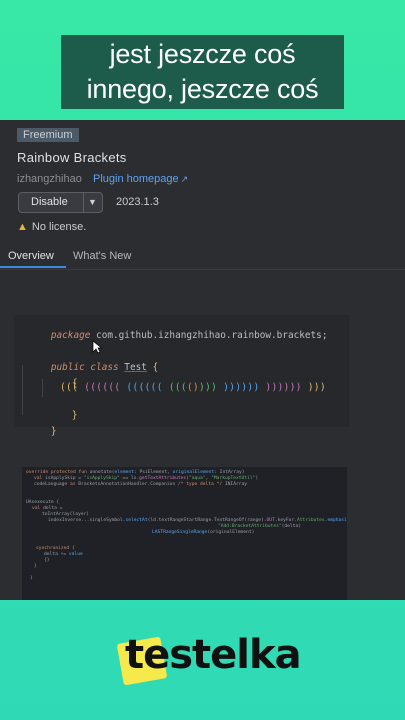  Describe the element at coordinates (136, 179) in the screenshot. I see `homepage-label: Plugin homepage` at that location.